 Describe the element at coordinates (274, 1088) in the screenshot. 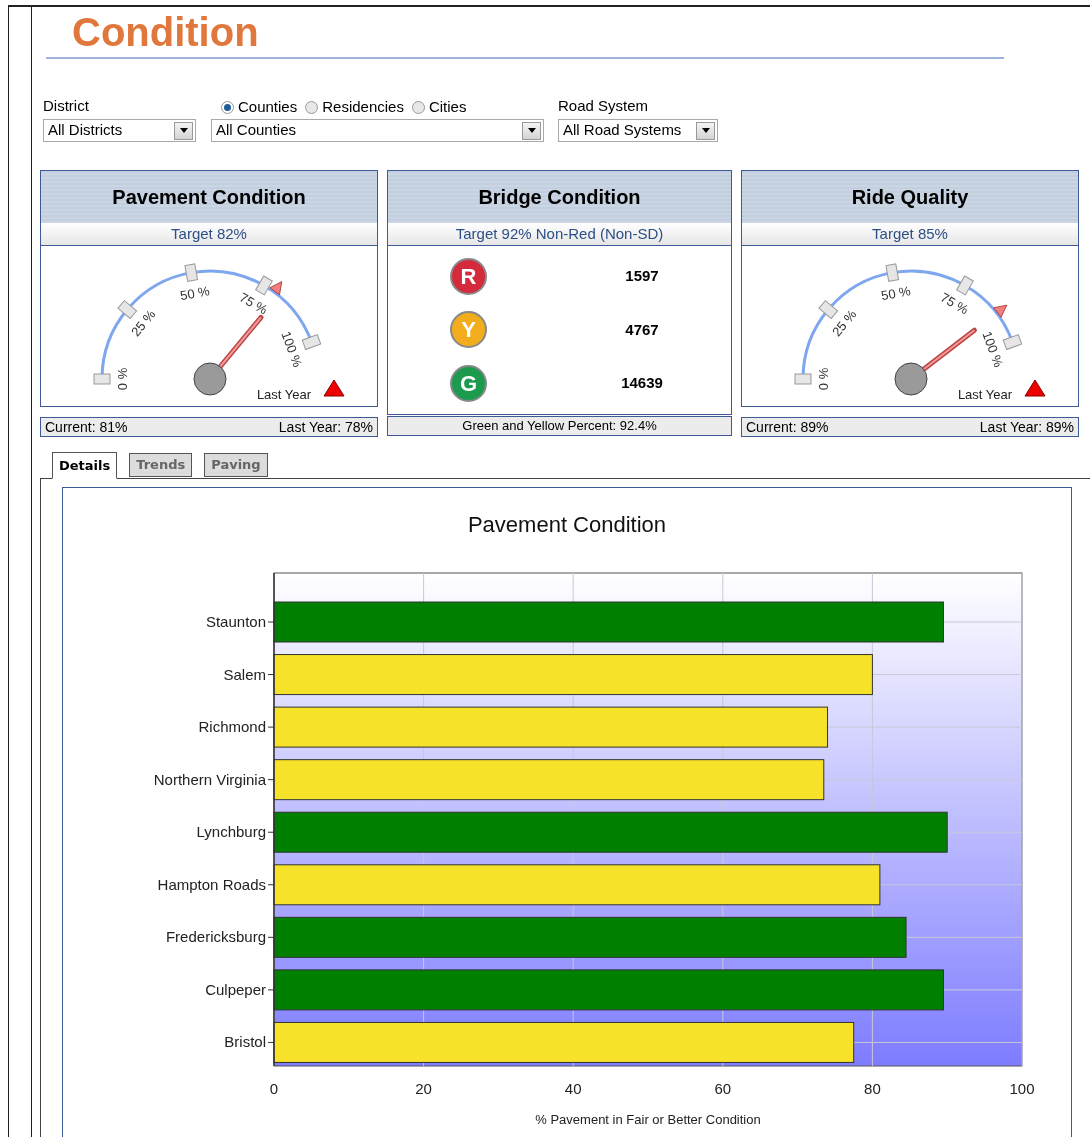

I see `x-tick-label: 0` at that location.